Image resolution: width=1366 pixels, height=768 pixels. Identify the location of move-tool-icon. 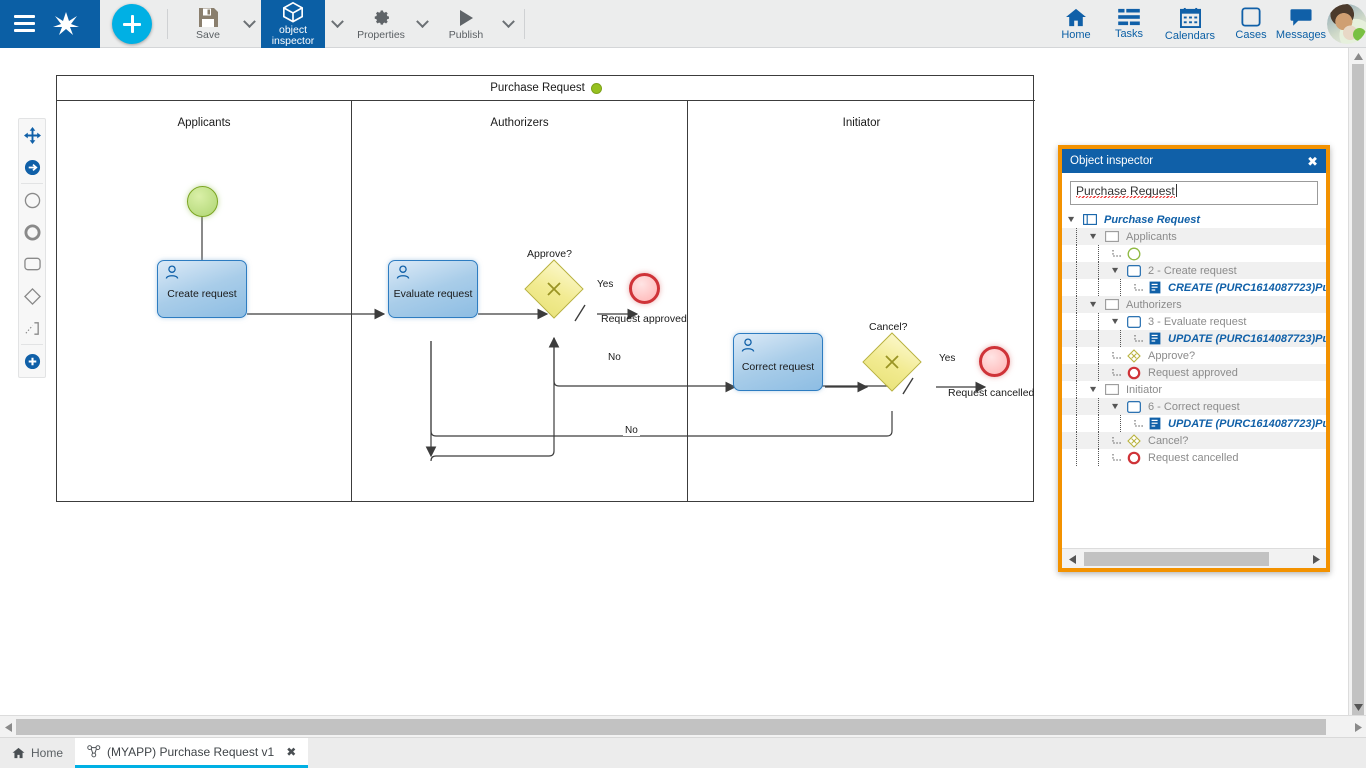
(32, 135).